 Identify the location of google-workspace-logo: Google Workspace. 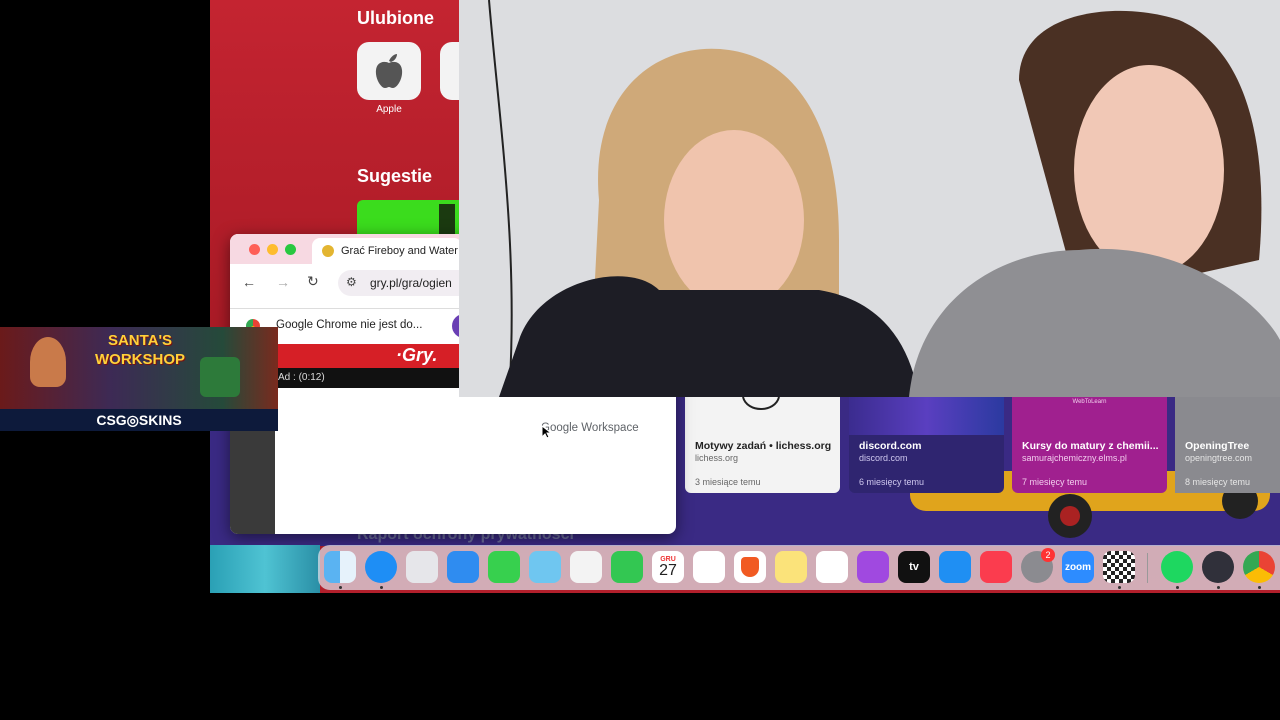
(590, 428).